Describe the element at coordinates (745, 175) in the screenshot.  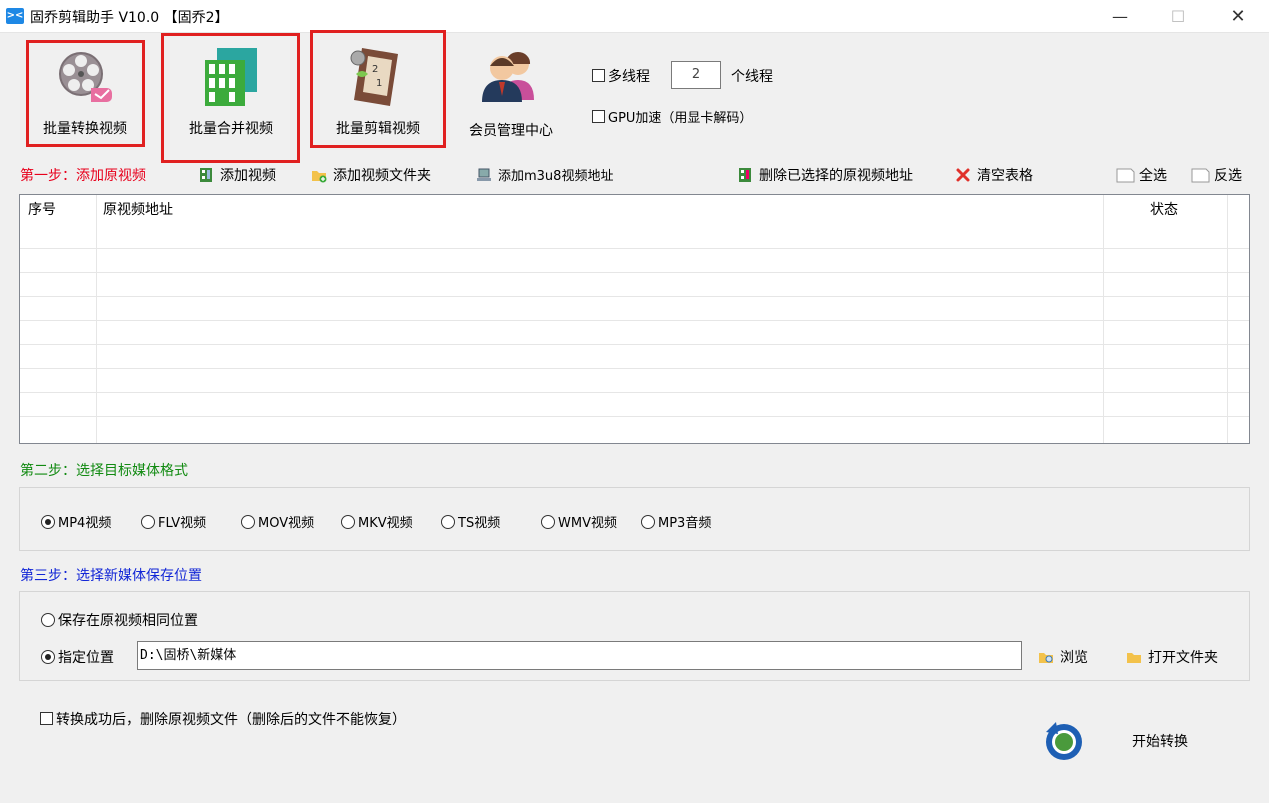
I see `film-delete-icon` at that location.